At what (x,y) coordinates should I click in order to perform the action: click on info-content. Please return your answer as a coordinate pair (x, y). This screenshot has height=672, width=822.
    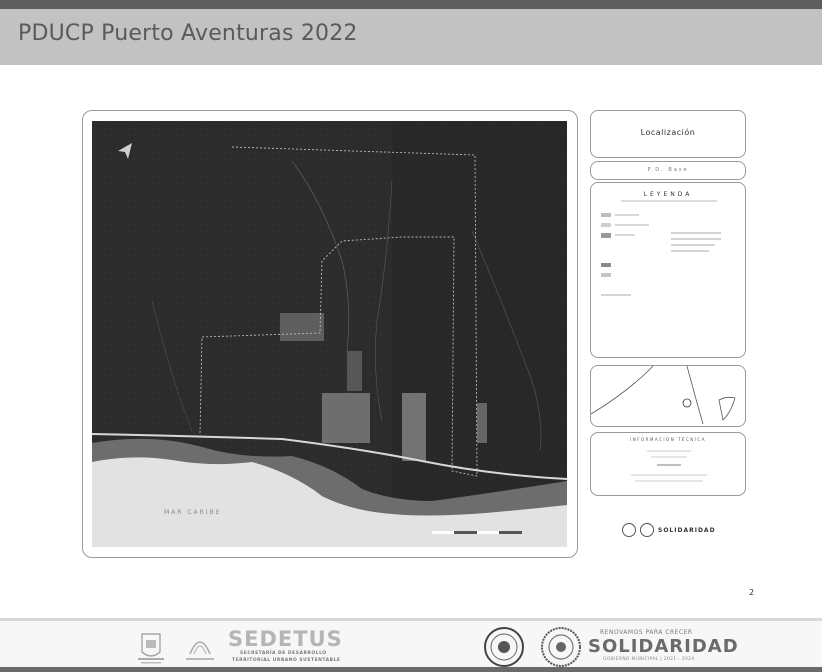
    Looking at the image, I should click on (669, 466).